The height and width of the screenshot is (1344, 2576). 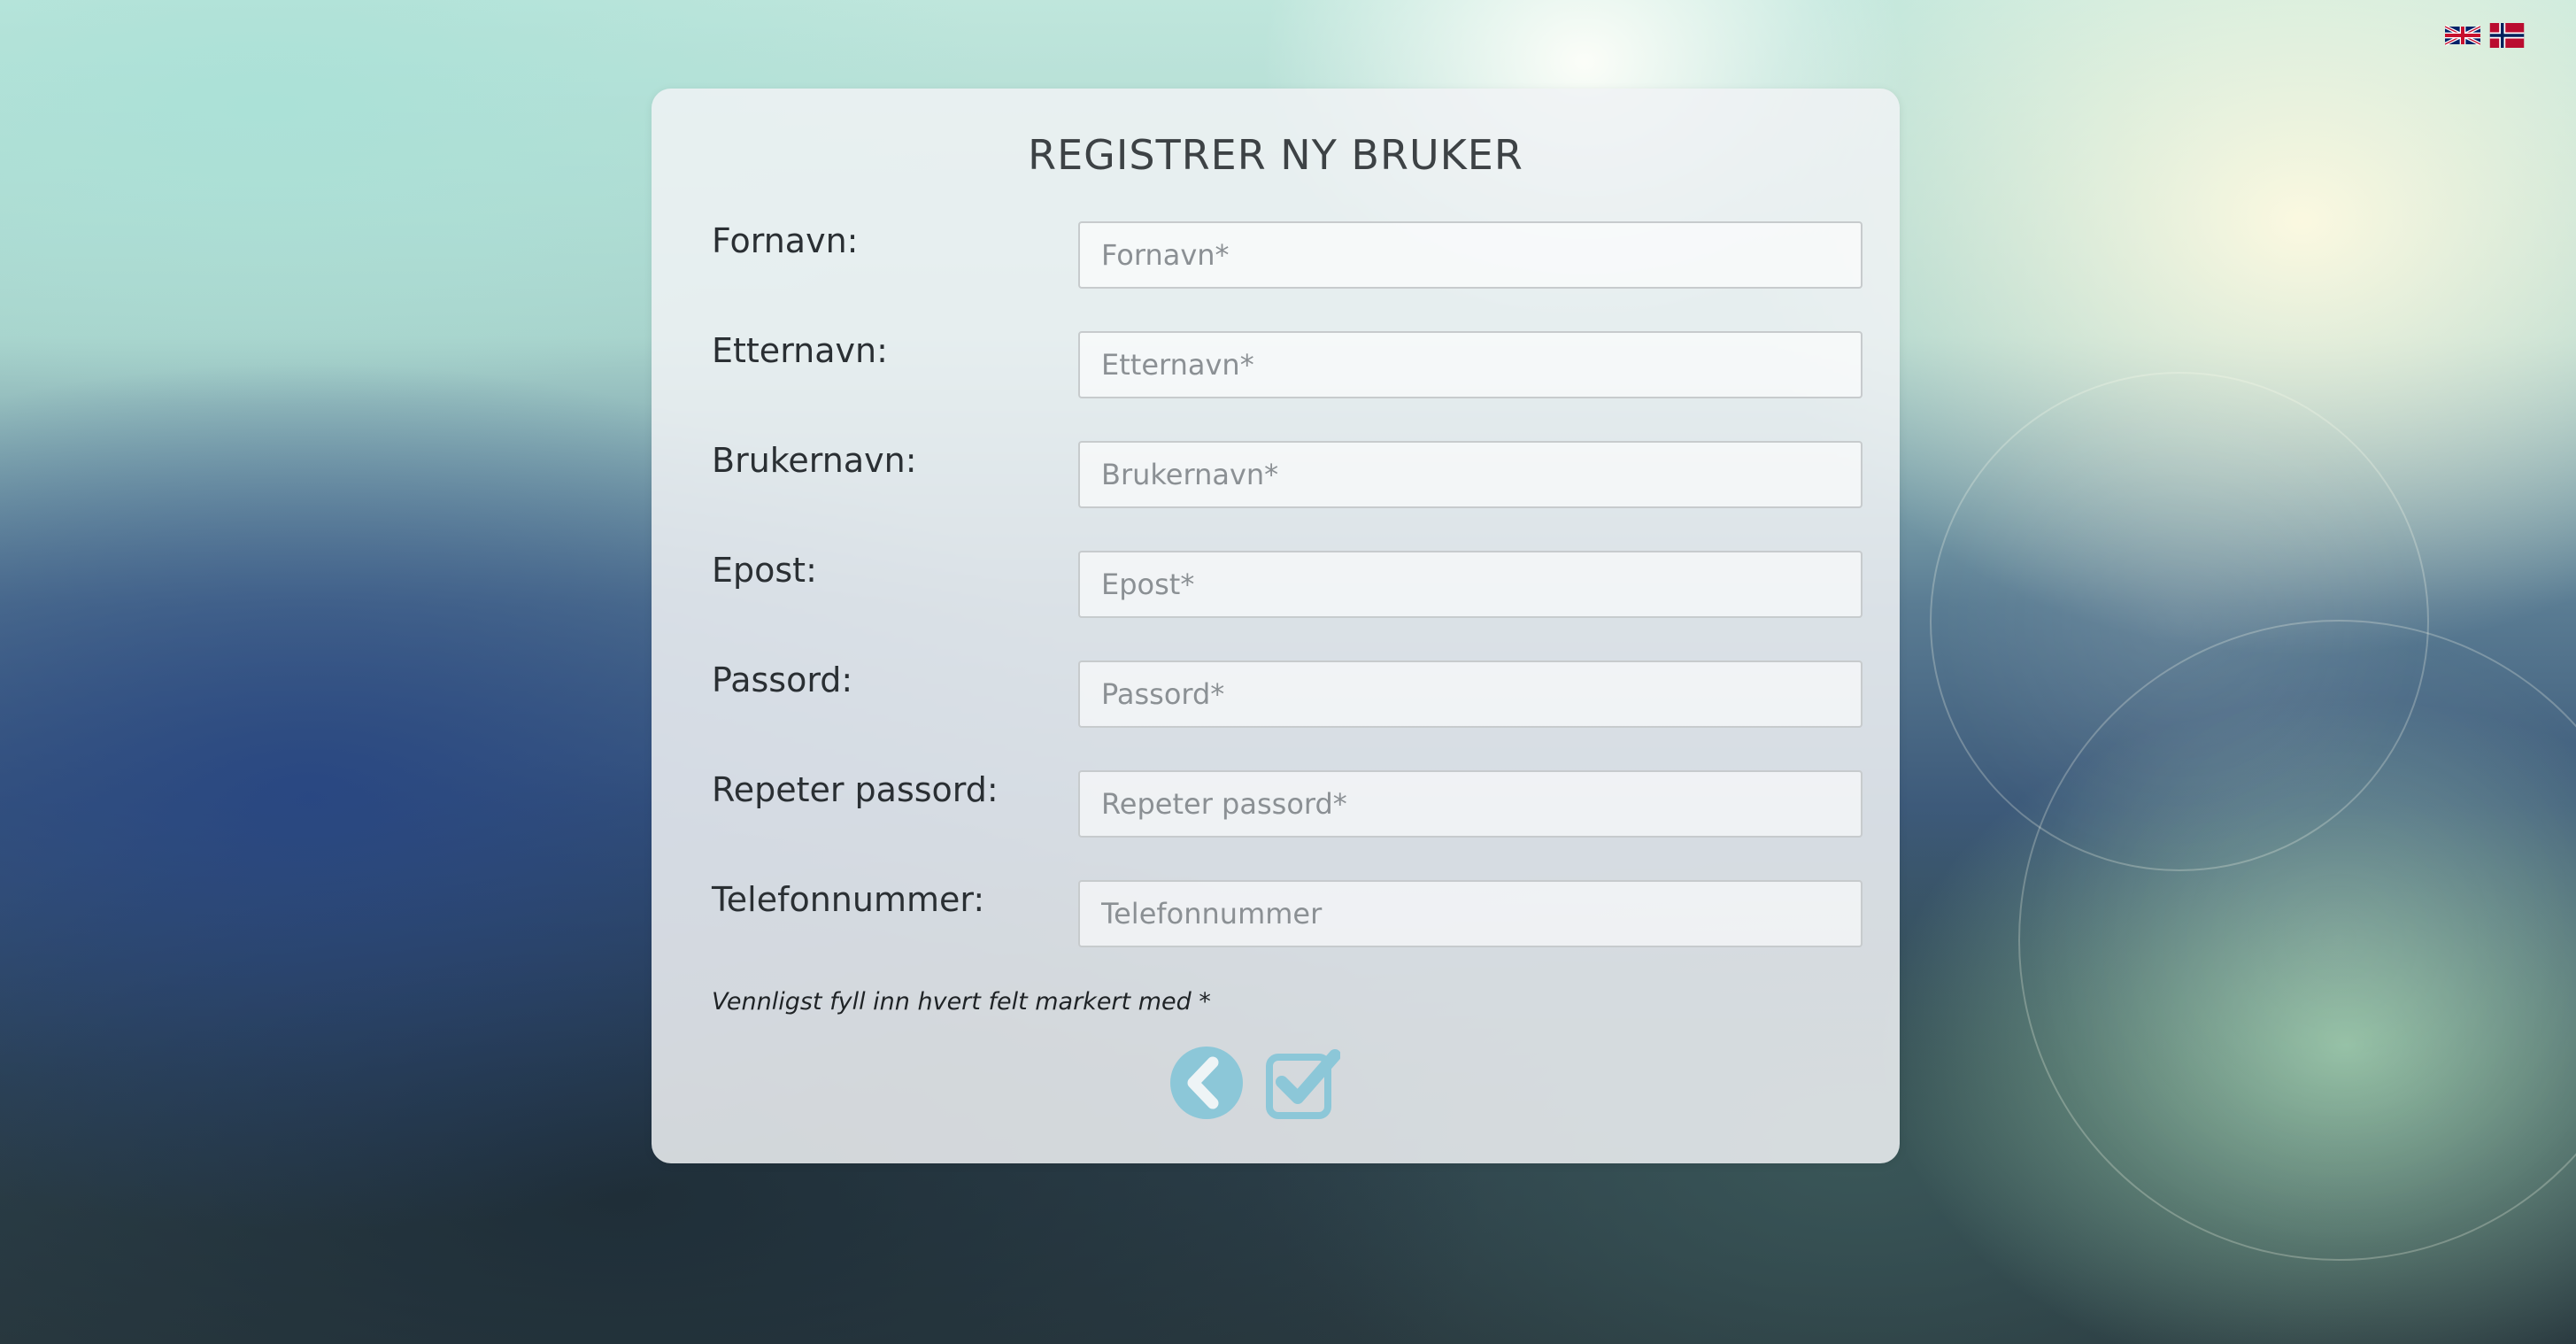 I want to click on field-label: Telefonnummer:, so click(x=848, y=900).